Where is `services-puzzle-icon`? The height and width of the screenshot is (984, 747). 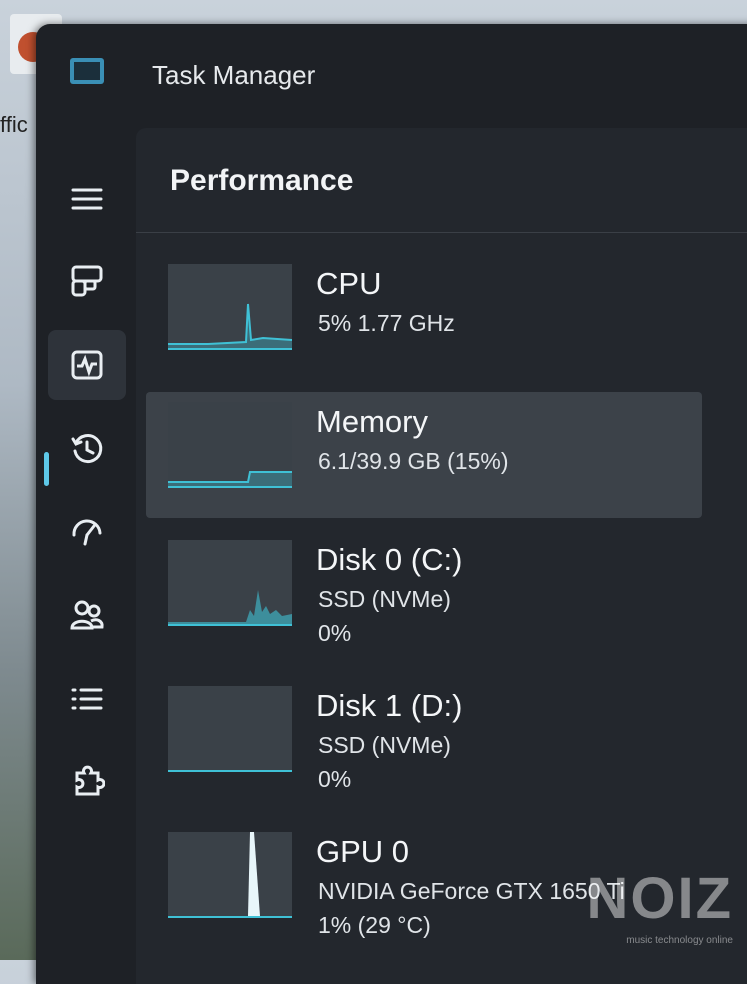 services-puzzle-icon is located at coordinates (90, 780).